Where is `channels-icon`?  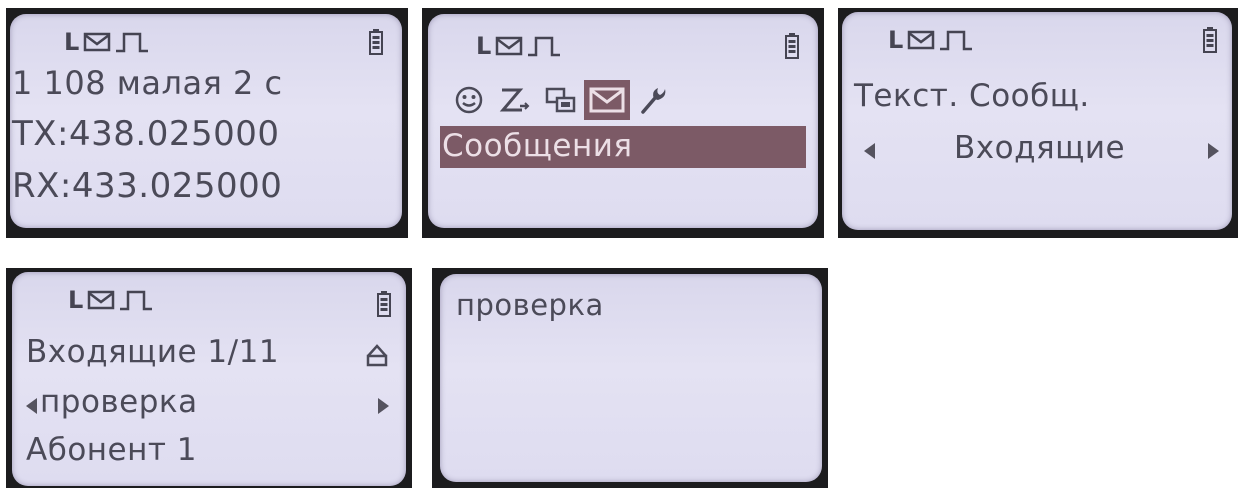
channels-icon is located at coordinates (561, 100).